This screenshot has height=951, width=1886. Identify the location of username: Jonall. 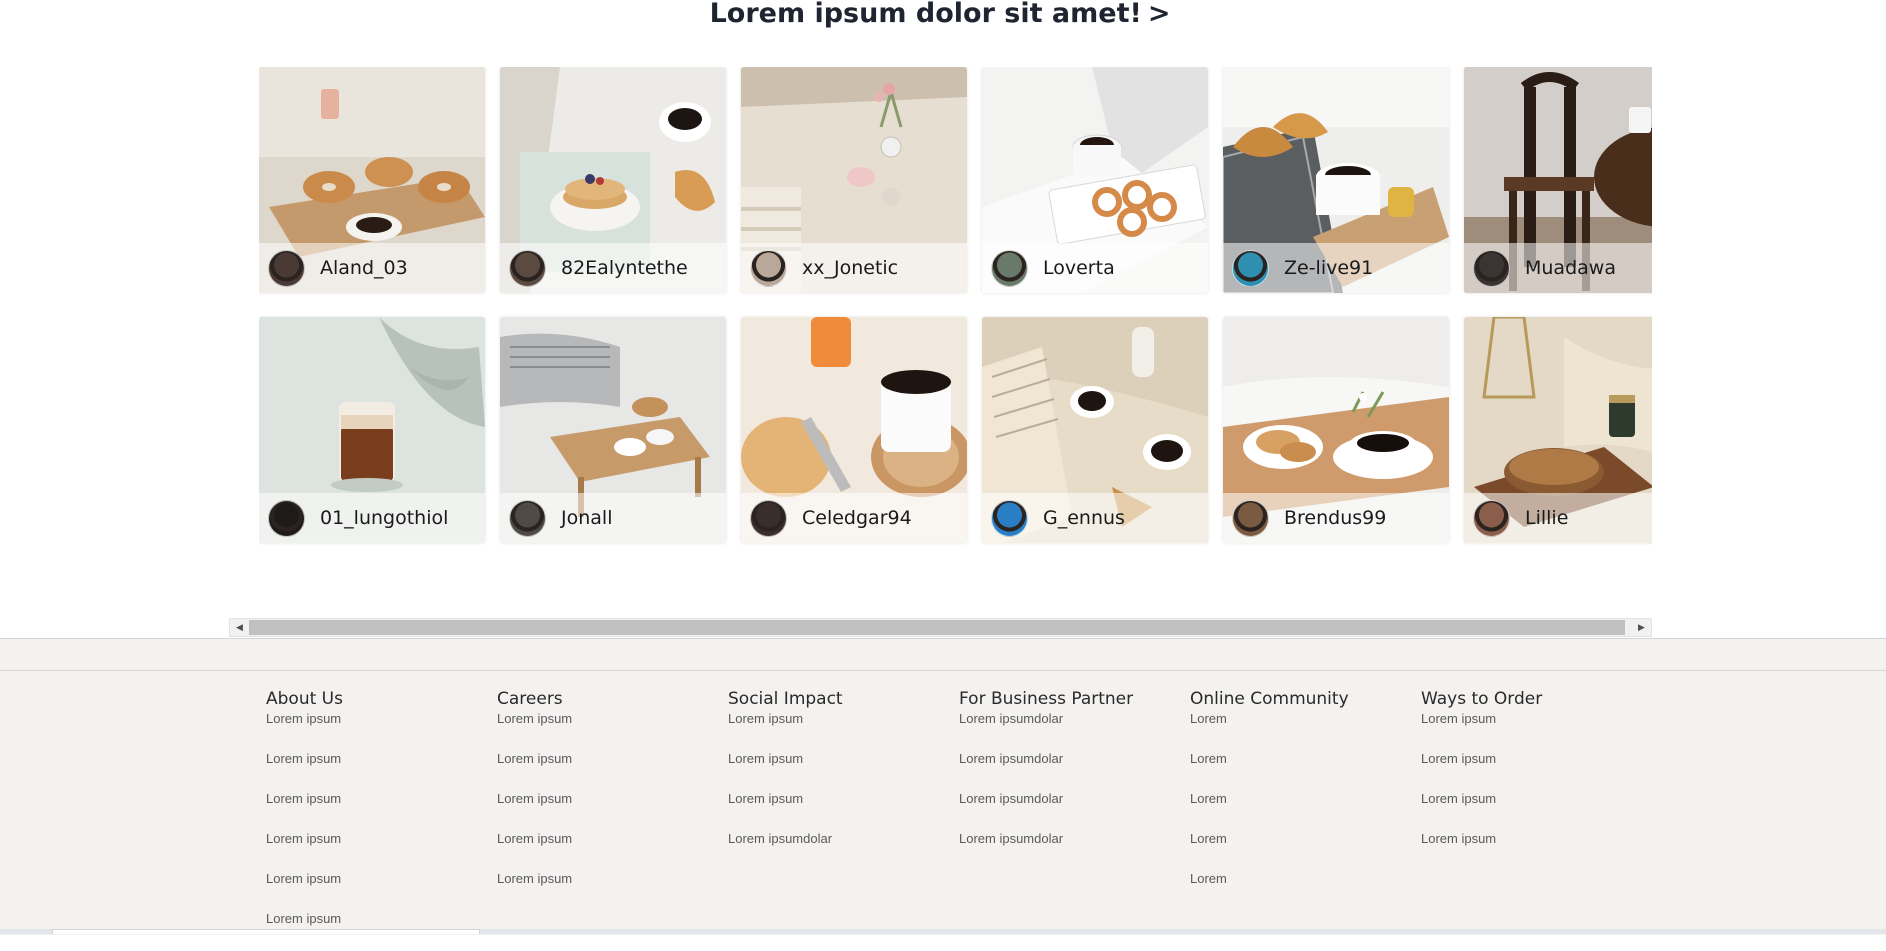
(586, 518).